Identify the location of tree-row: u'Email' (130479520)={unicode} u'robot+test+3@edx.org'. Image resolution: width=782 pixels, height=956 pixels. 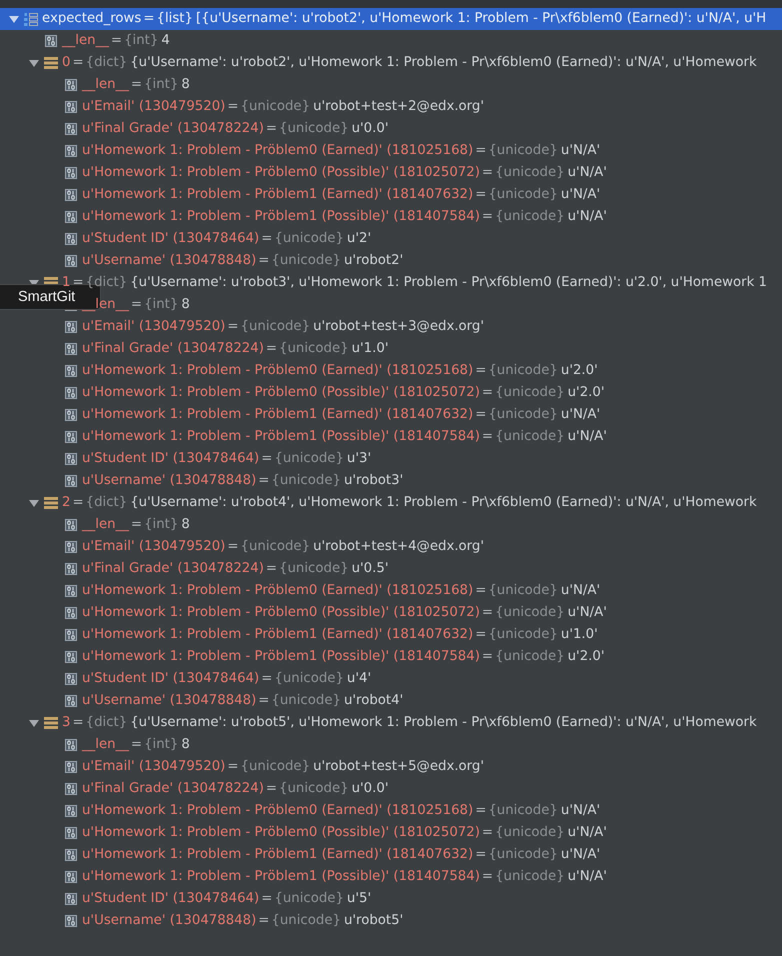
(391, 327).